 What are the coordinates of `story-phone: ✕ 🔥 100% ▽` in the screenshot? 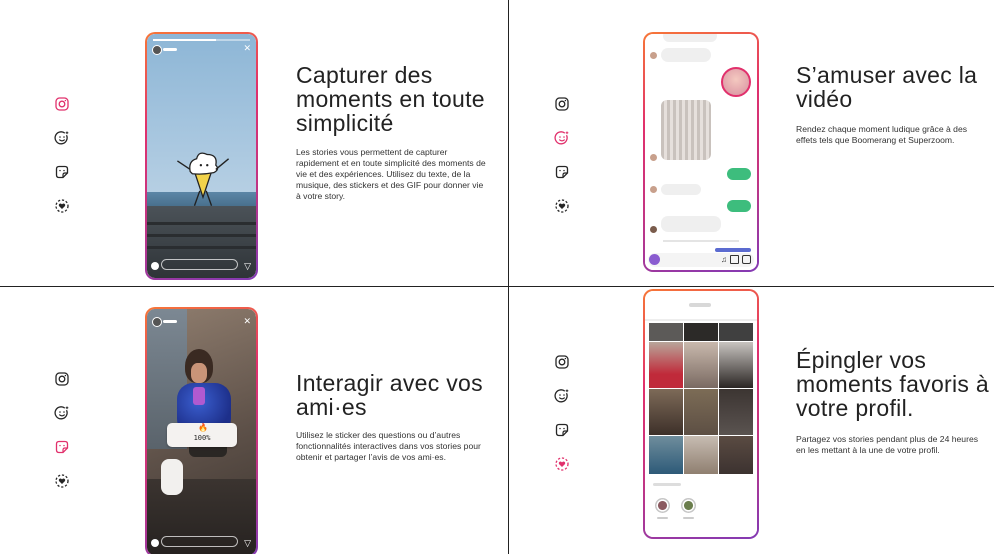 It's located at (201, 430).